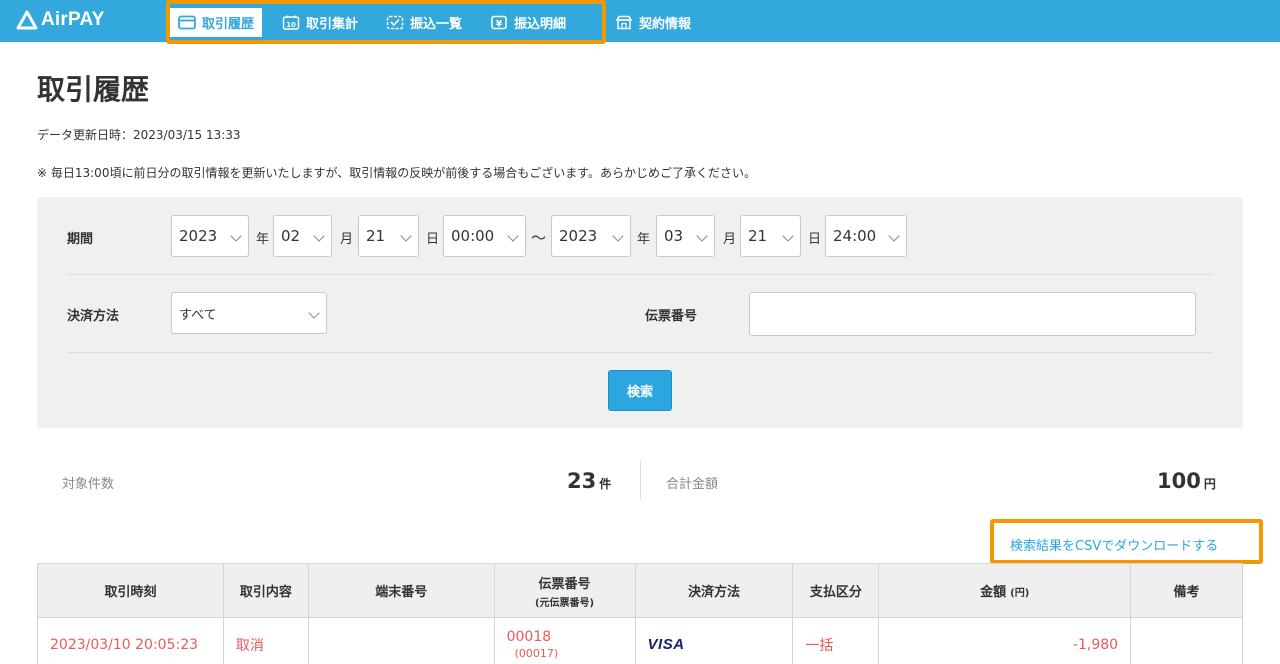  What do you see at coordinates (529, 637) in the screenshot?
I see `cell-slip-number: 00018` at bounding box center [529, 637].